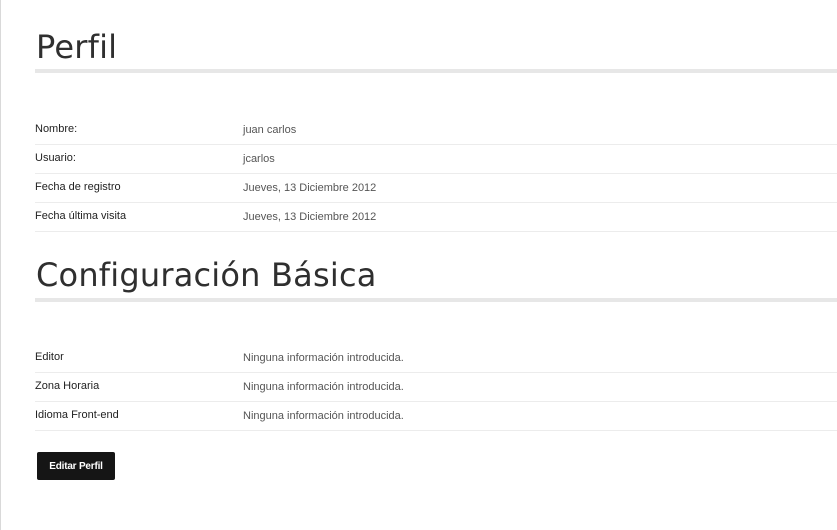  What do you see at coordinates (270, 130) in the screenshot?
I see `name-value: juan carlos` at bounding box center [270, 130].